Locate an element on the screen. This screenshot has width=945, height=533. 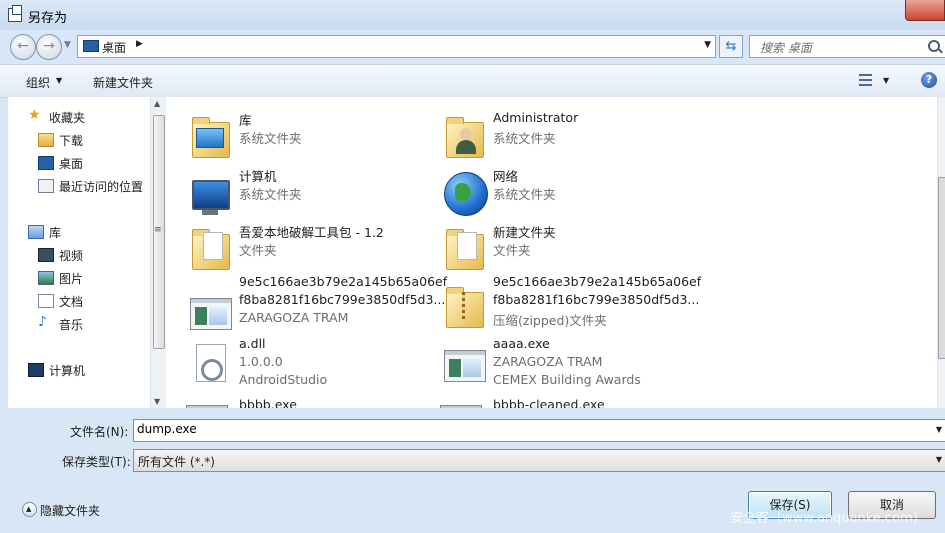
zip-folder-icon is located at coordinates (464, 308).